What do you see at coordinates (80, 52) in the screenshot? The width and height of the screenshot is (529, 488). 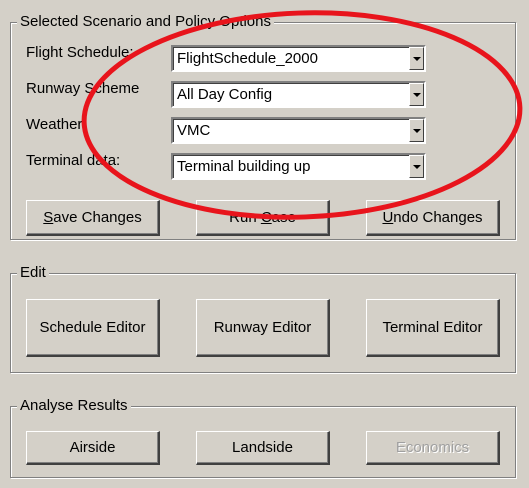 I see `flight-schedule-label: Flight Schedule:` at bounding box center [80, 52].